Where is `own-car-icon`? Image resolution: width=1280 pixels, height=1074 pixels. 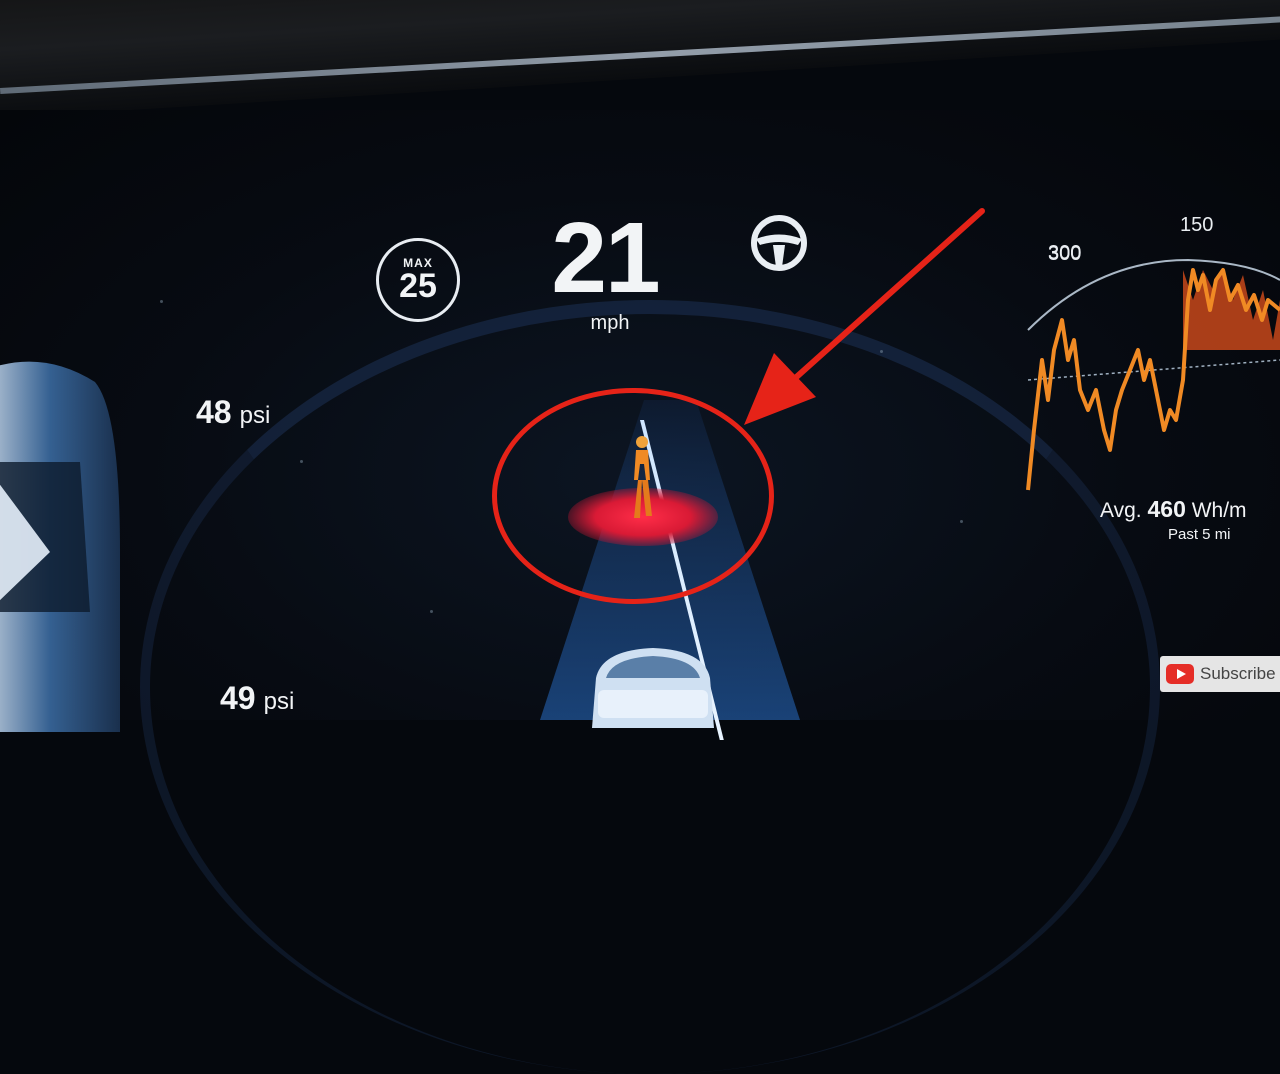 own-car-icon is located at coordinates (60, 546).